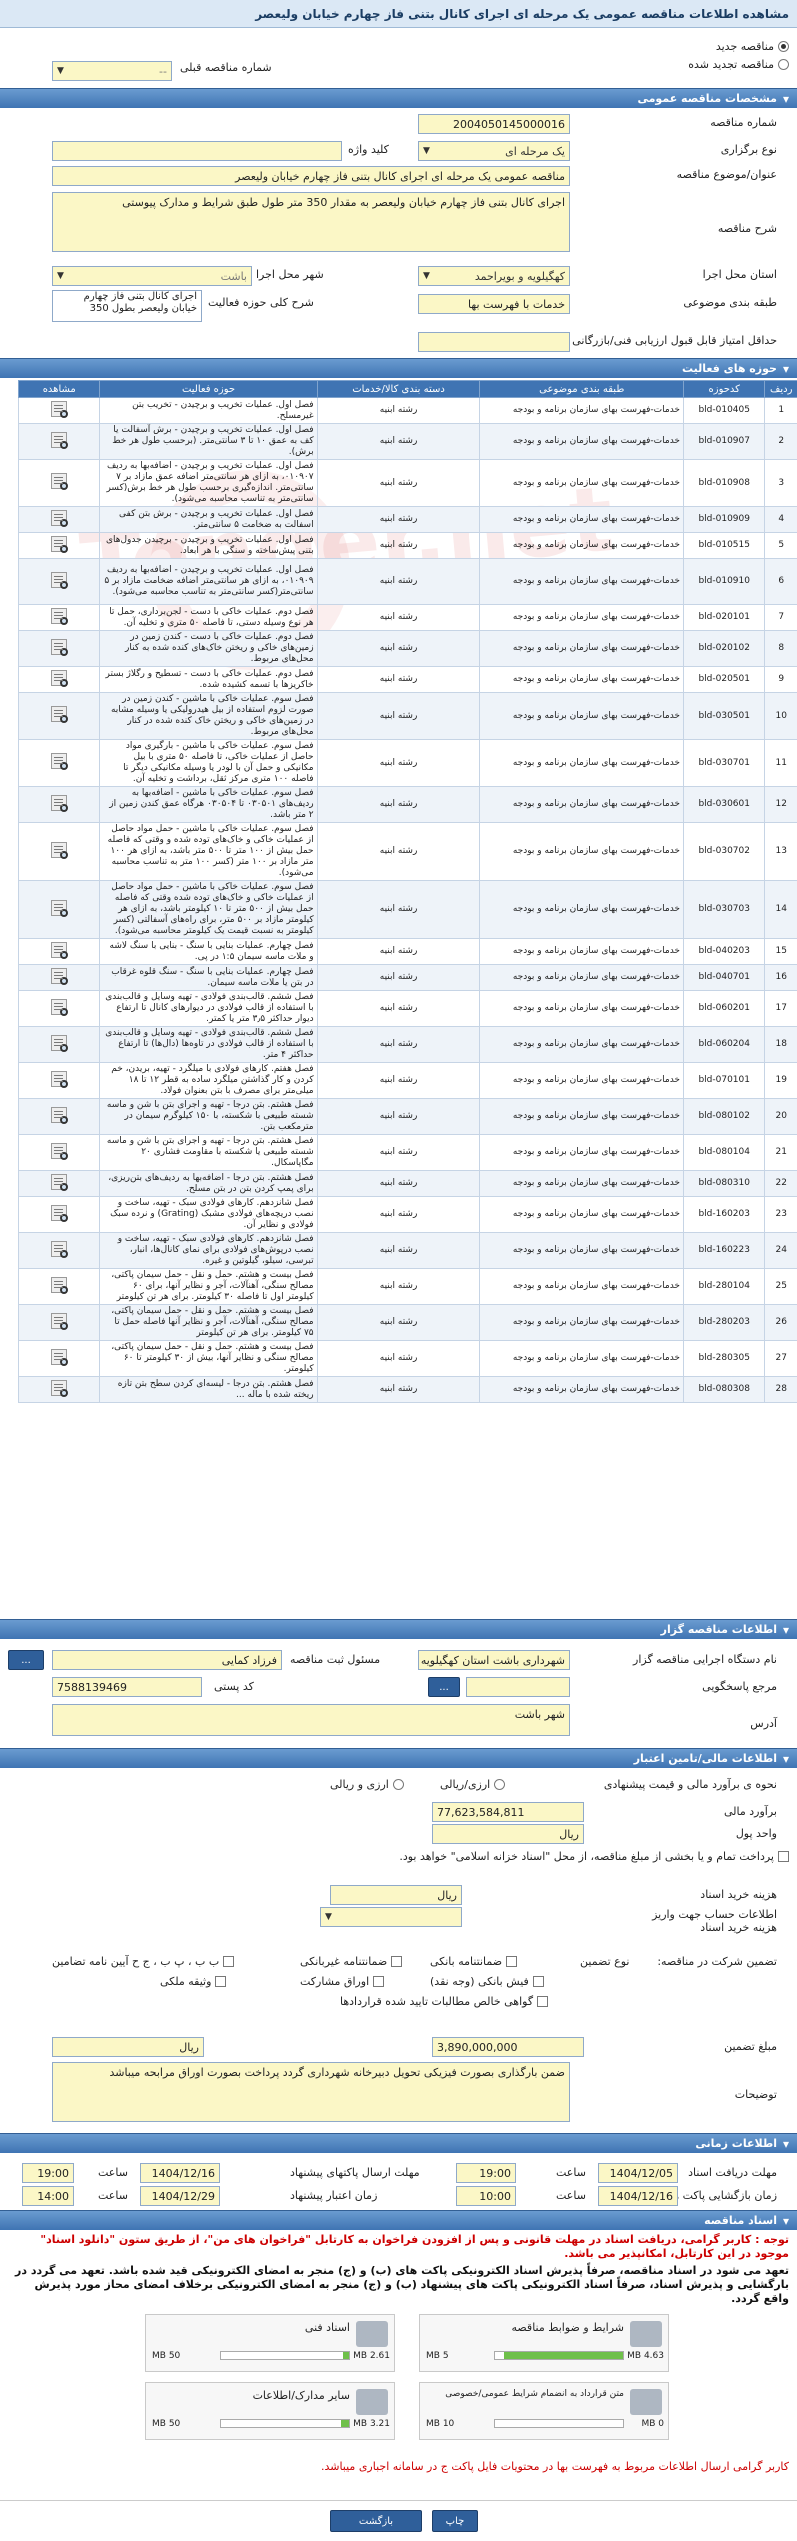  I want to click on file-box-other: سایر مدارک/اطلاعات 50 MB 3.21 MB, so click(270, 2411).